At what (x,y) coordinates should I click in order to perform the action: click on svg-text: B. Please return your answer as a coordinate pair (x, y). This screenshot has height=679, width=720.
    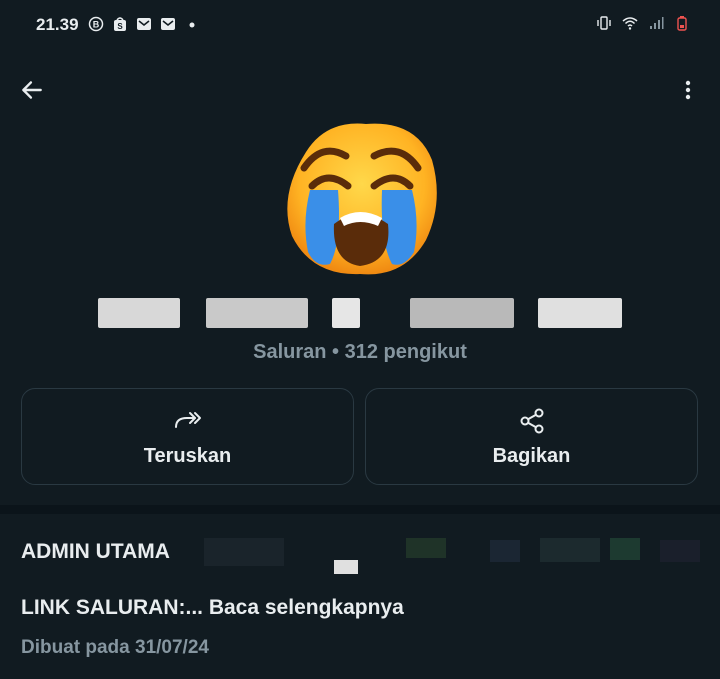
    Looking at the image, I should click on (96, 25).